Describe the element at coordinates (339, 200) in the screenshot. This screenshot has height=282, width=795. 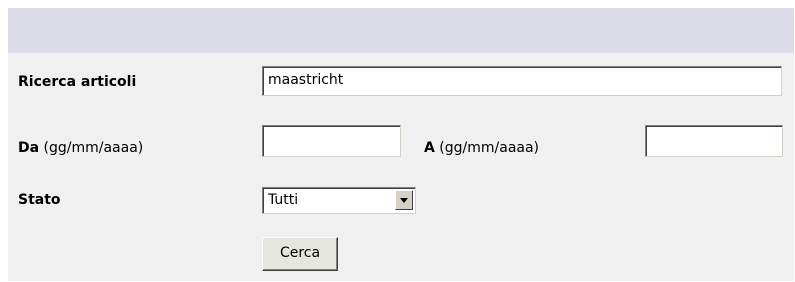
I see `status-select: Tutti` at that location.